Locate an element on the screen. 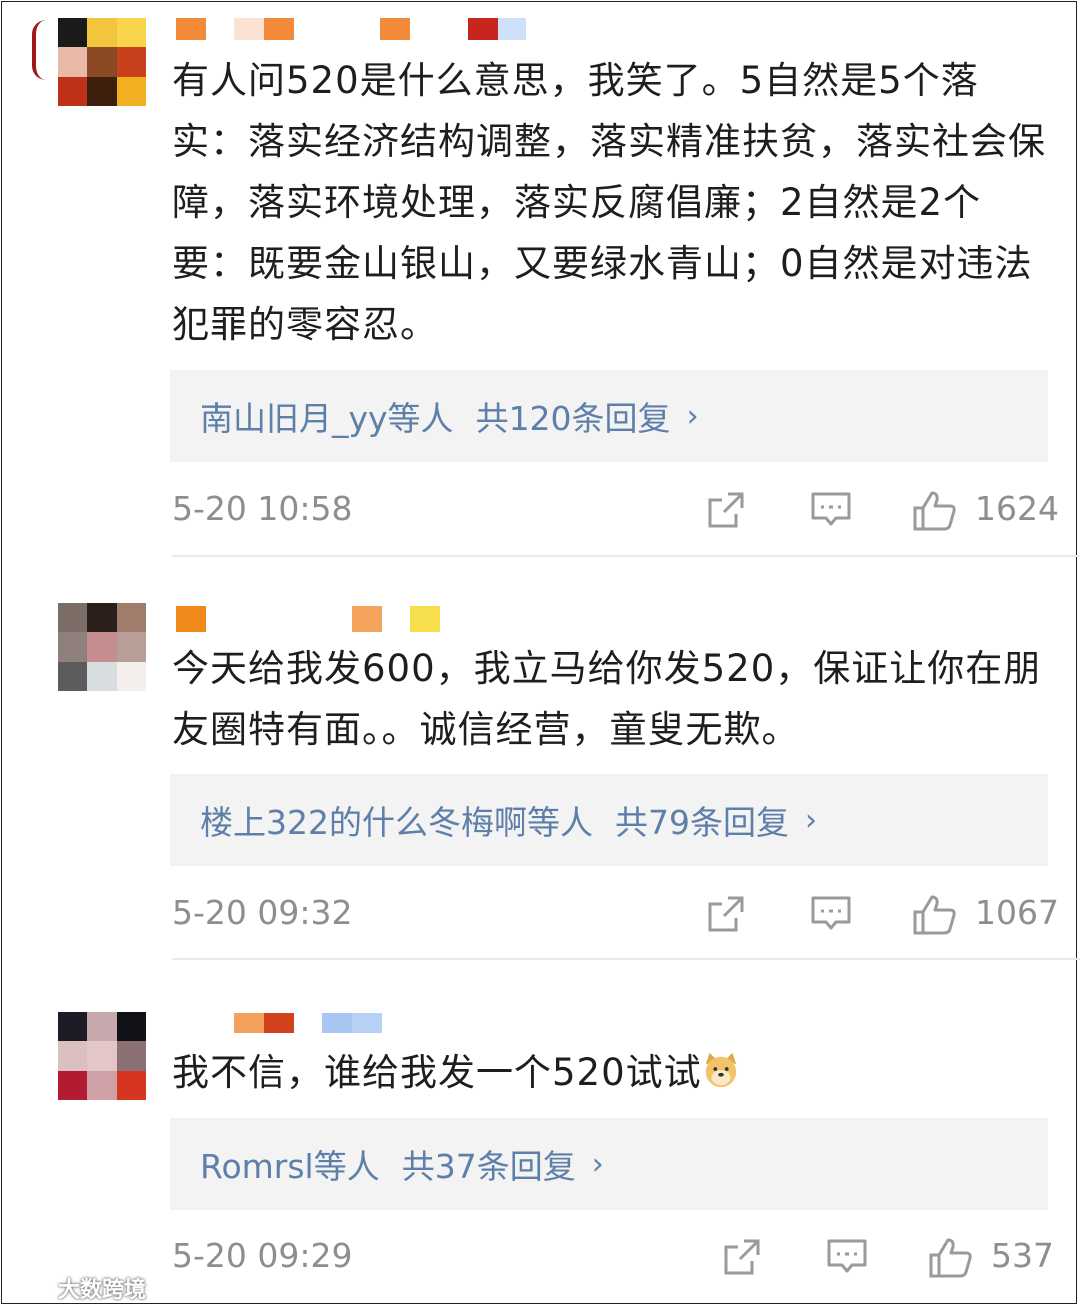  replies-link: 南山旧月_yy等人 共120条回复 › is located at coordinates (609, 416).